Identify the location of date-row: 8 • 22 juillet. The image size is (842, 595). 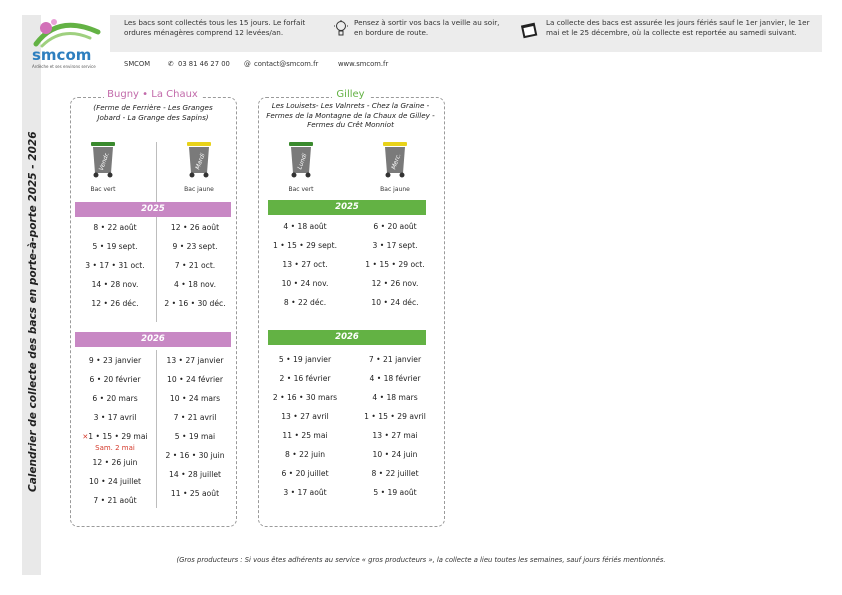
(395, 473).